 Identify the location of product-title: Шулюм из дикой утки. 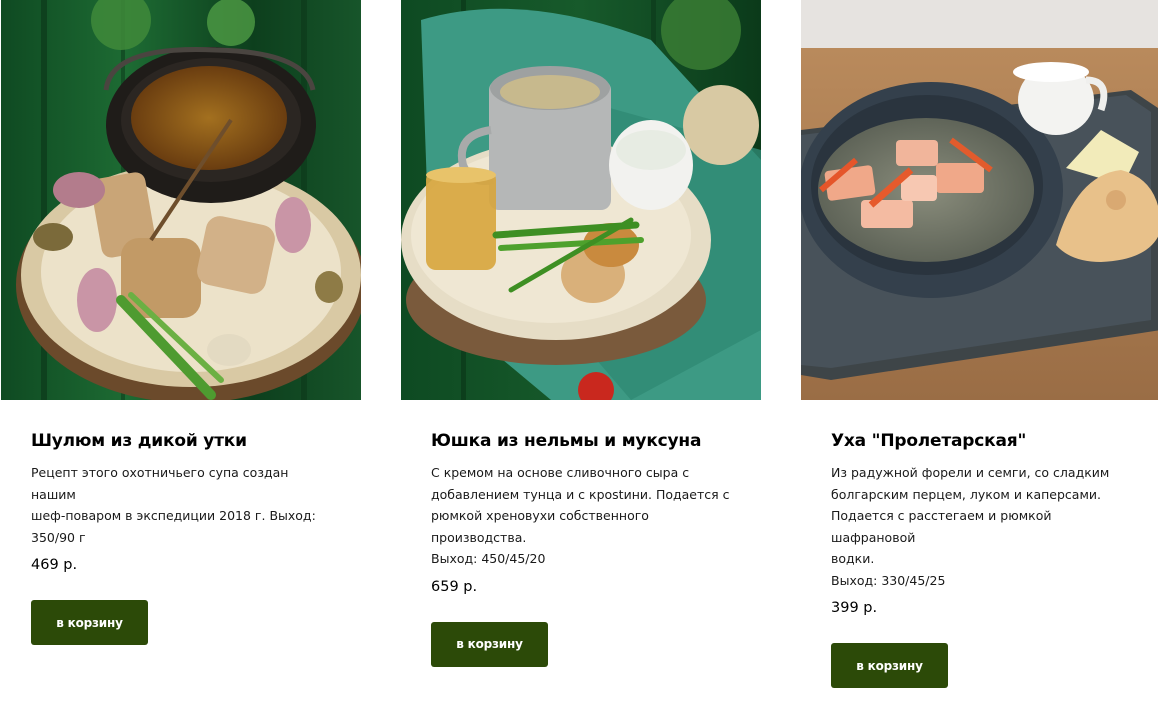
(181, 441).